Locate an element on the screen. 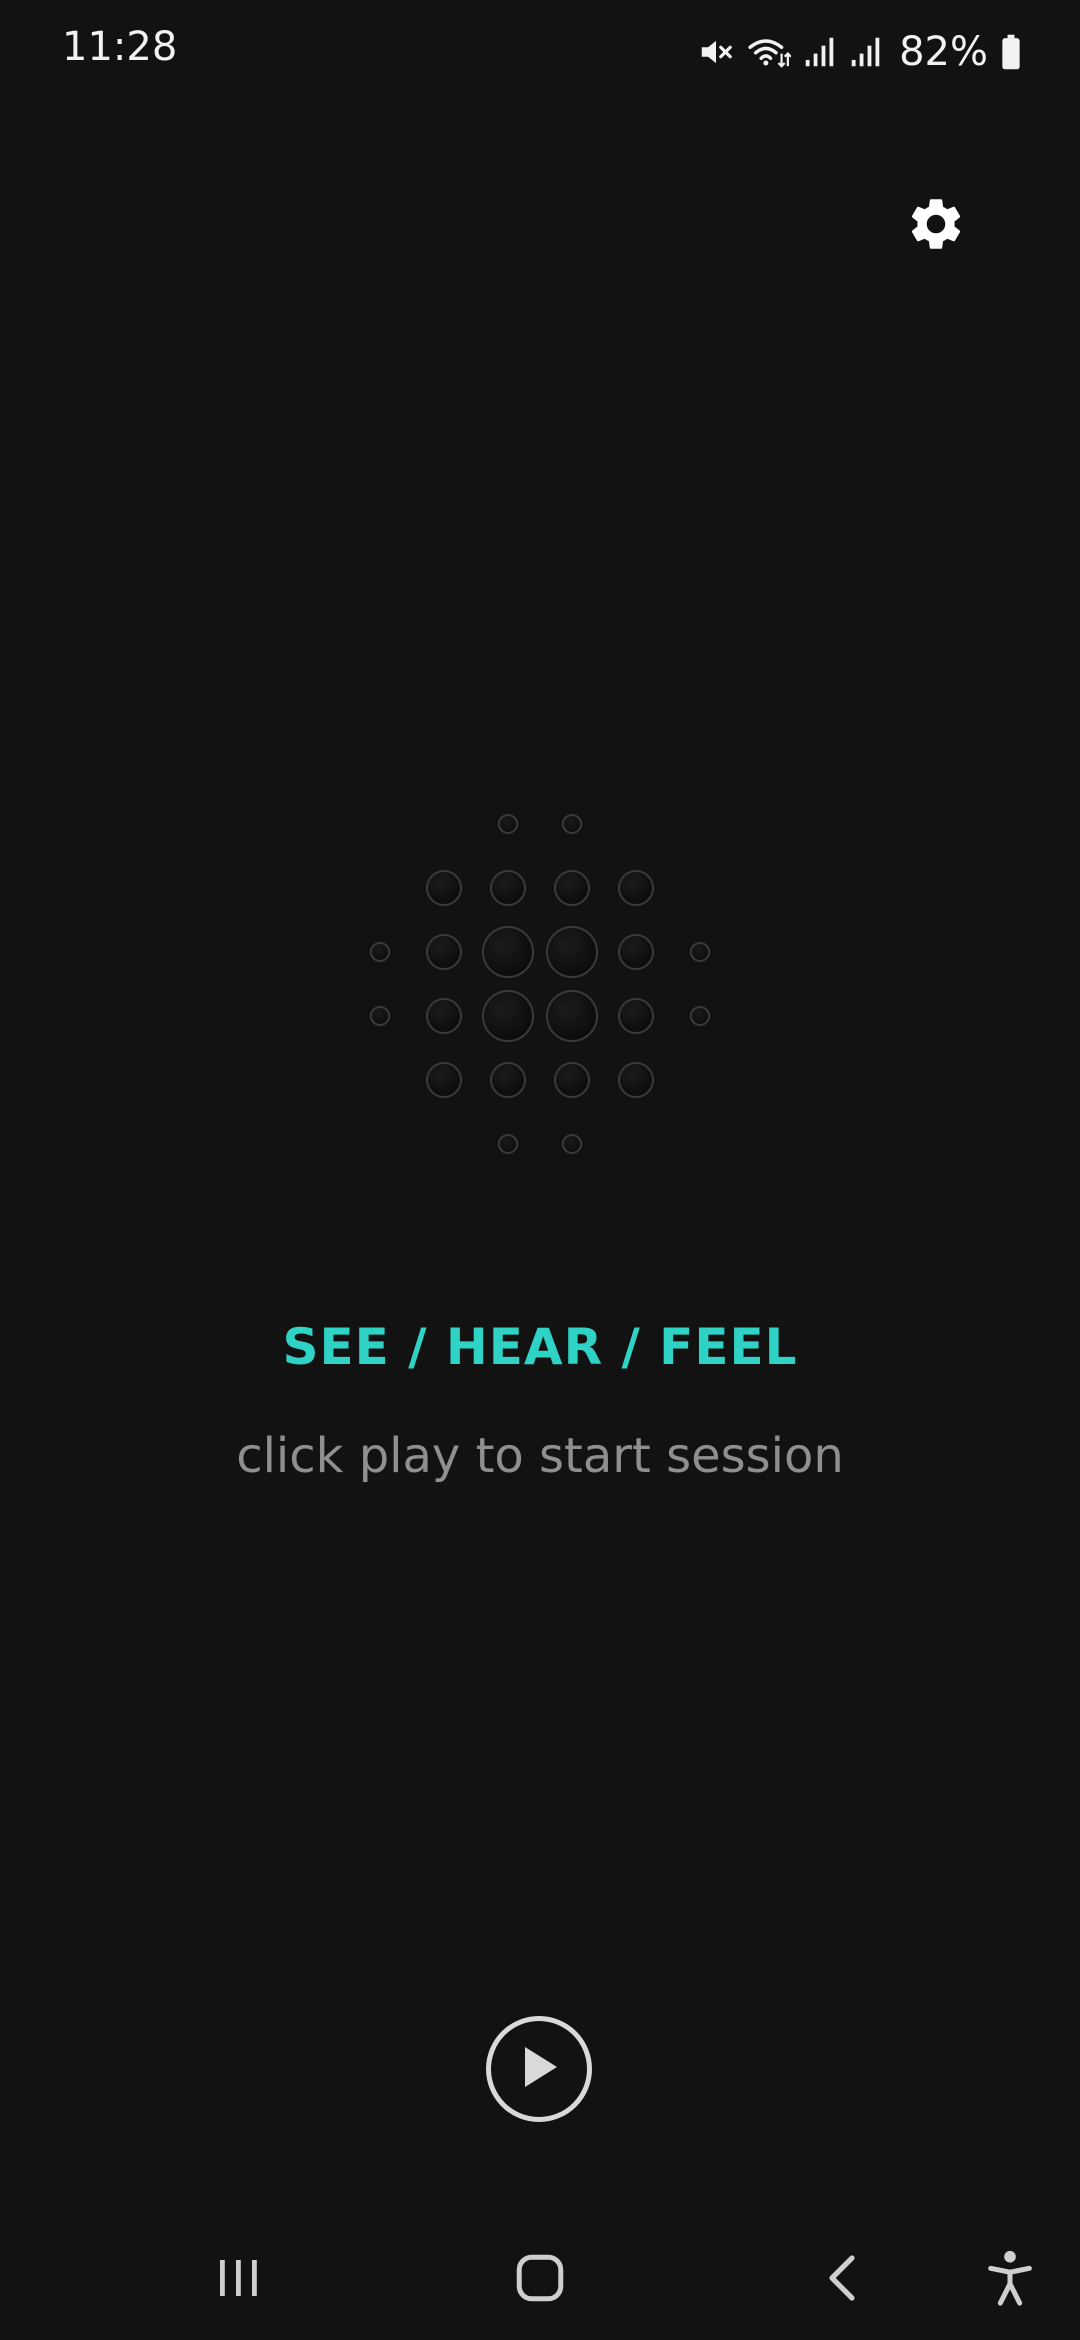 The width and height of the screenshot is (1080, 2340). wifi-icon is located at coordinates (769, 52).